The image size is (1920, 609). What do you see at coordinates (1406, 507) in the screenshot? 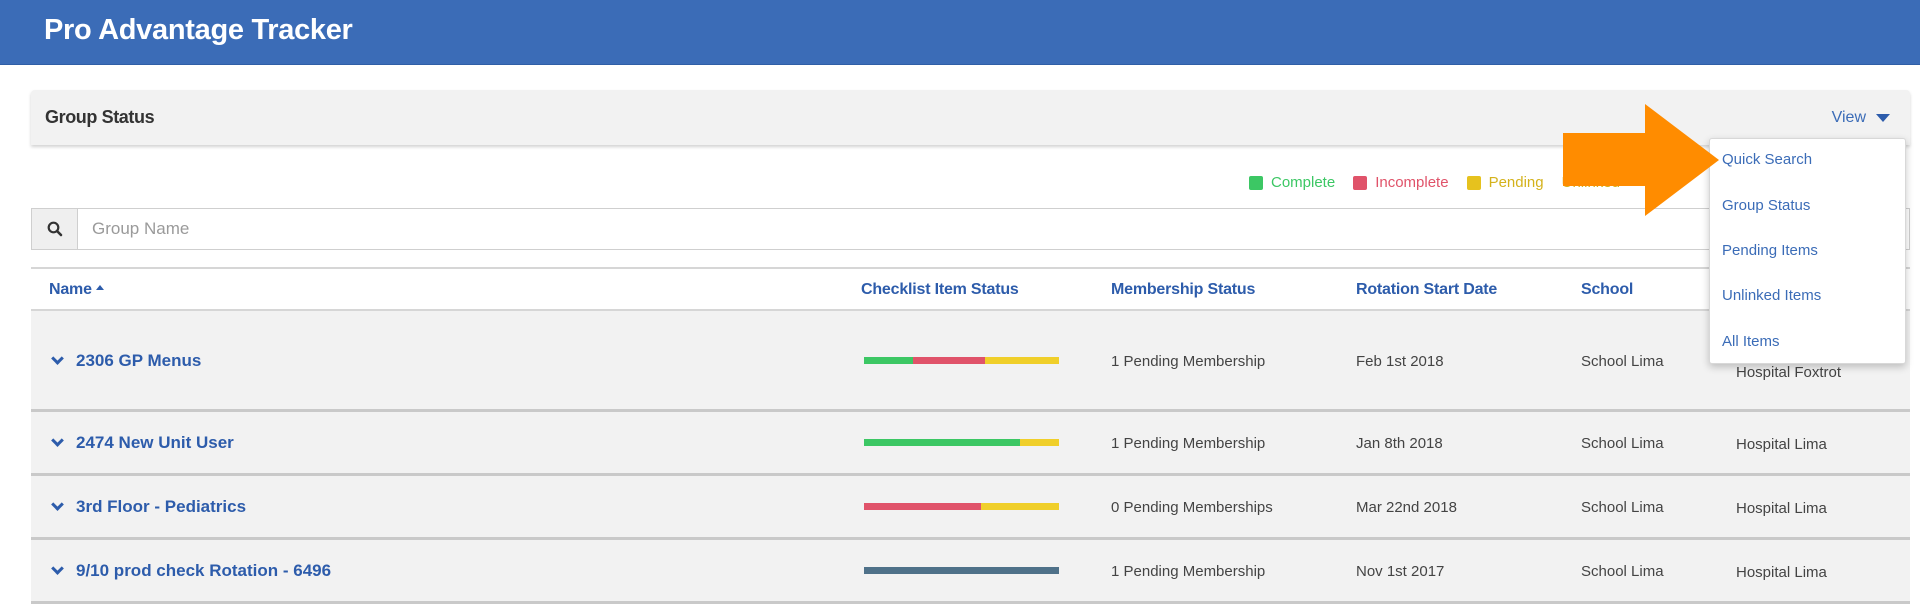
I see `rotation-start-date: Mar 22nd 2018` at bounding box center [1406, 507].